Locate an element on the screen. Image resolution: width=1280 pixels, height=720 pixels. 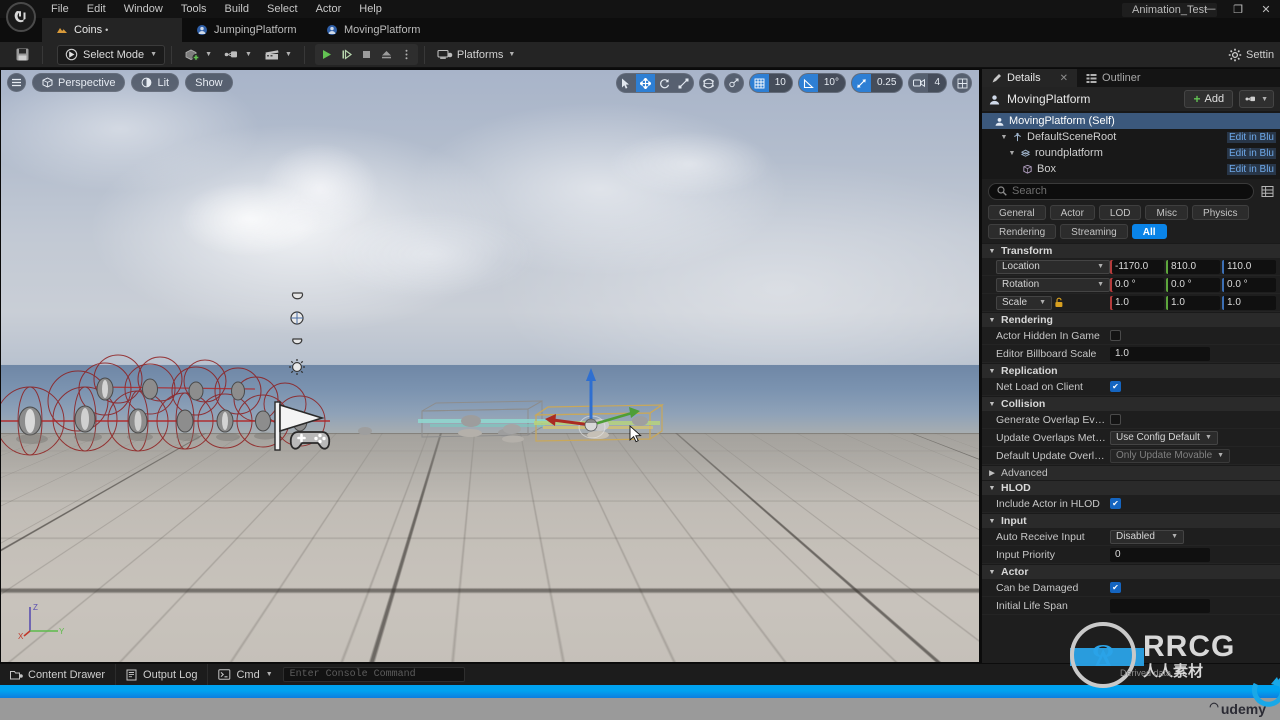
view-mode-button: Lit is located at coordinates (155, 82).